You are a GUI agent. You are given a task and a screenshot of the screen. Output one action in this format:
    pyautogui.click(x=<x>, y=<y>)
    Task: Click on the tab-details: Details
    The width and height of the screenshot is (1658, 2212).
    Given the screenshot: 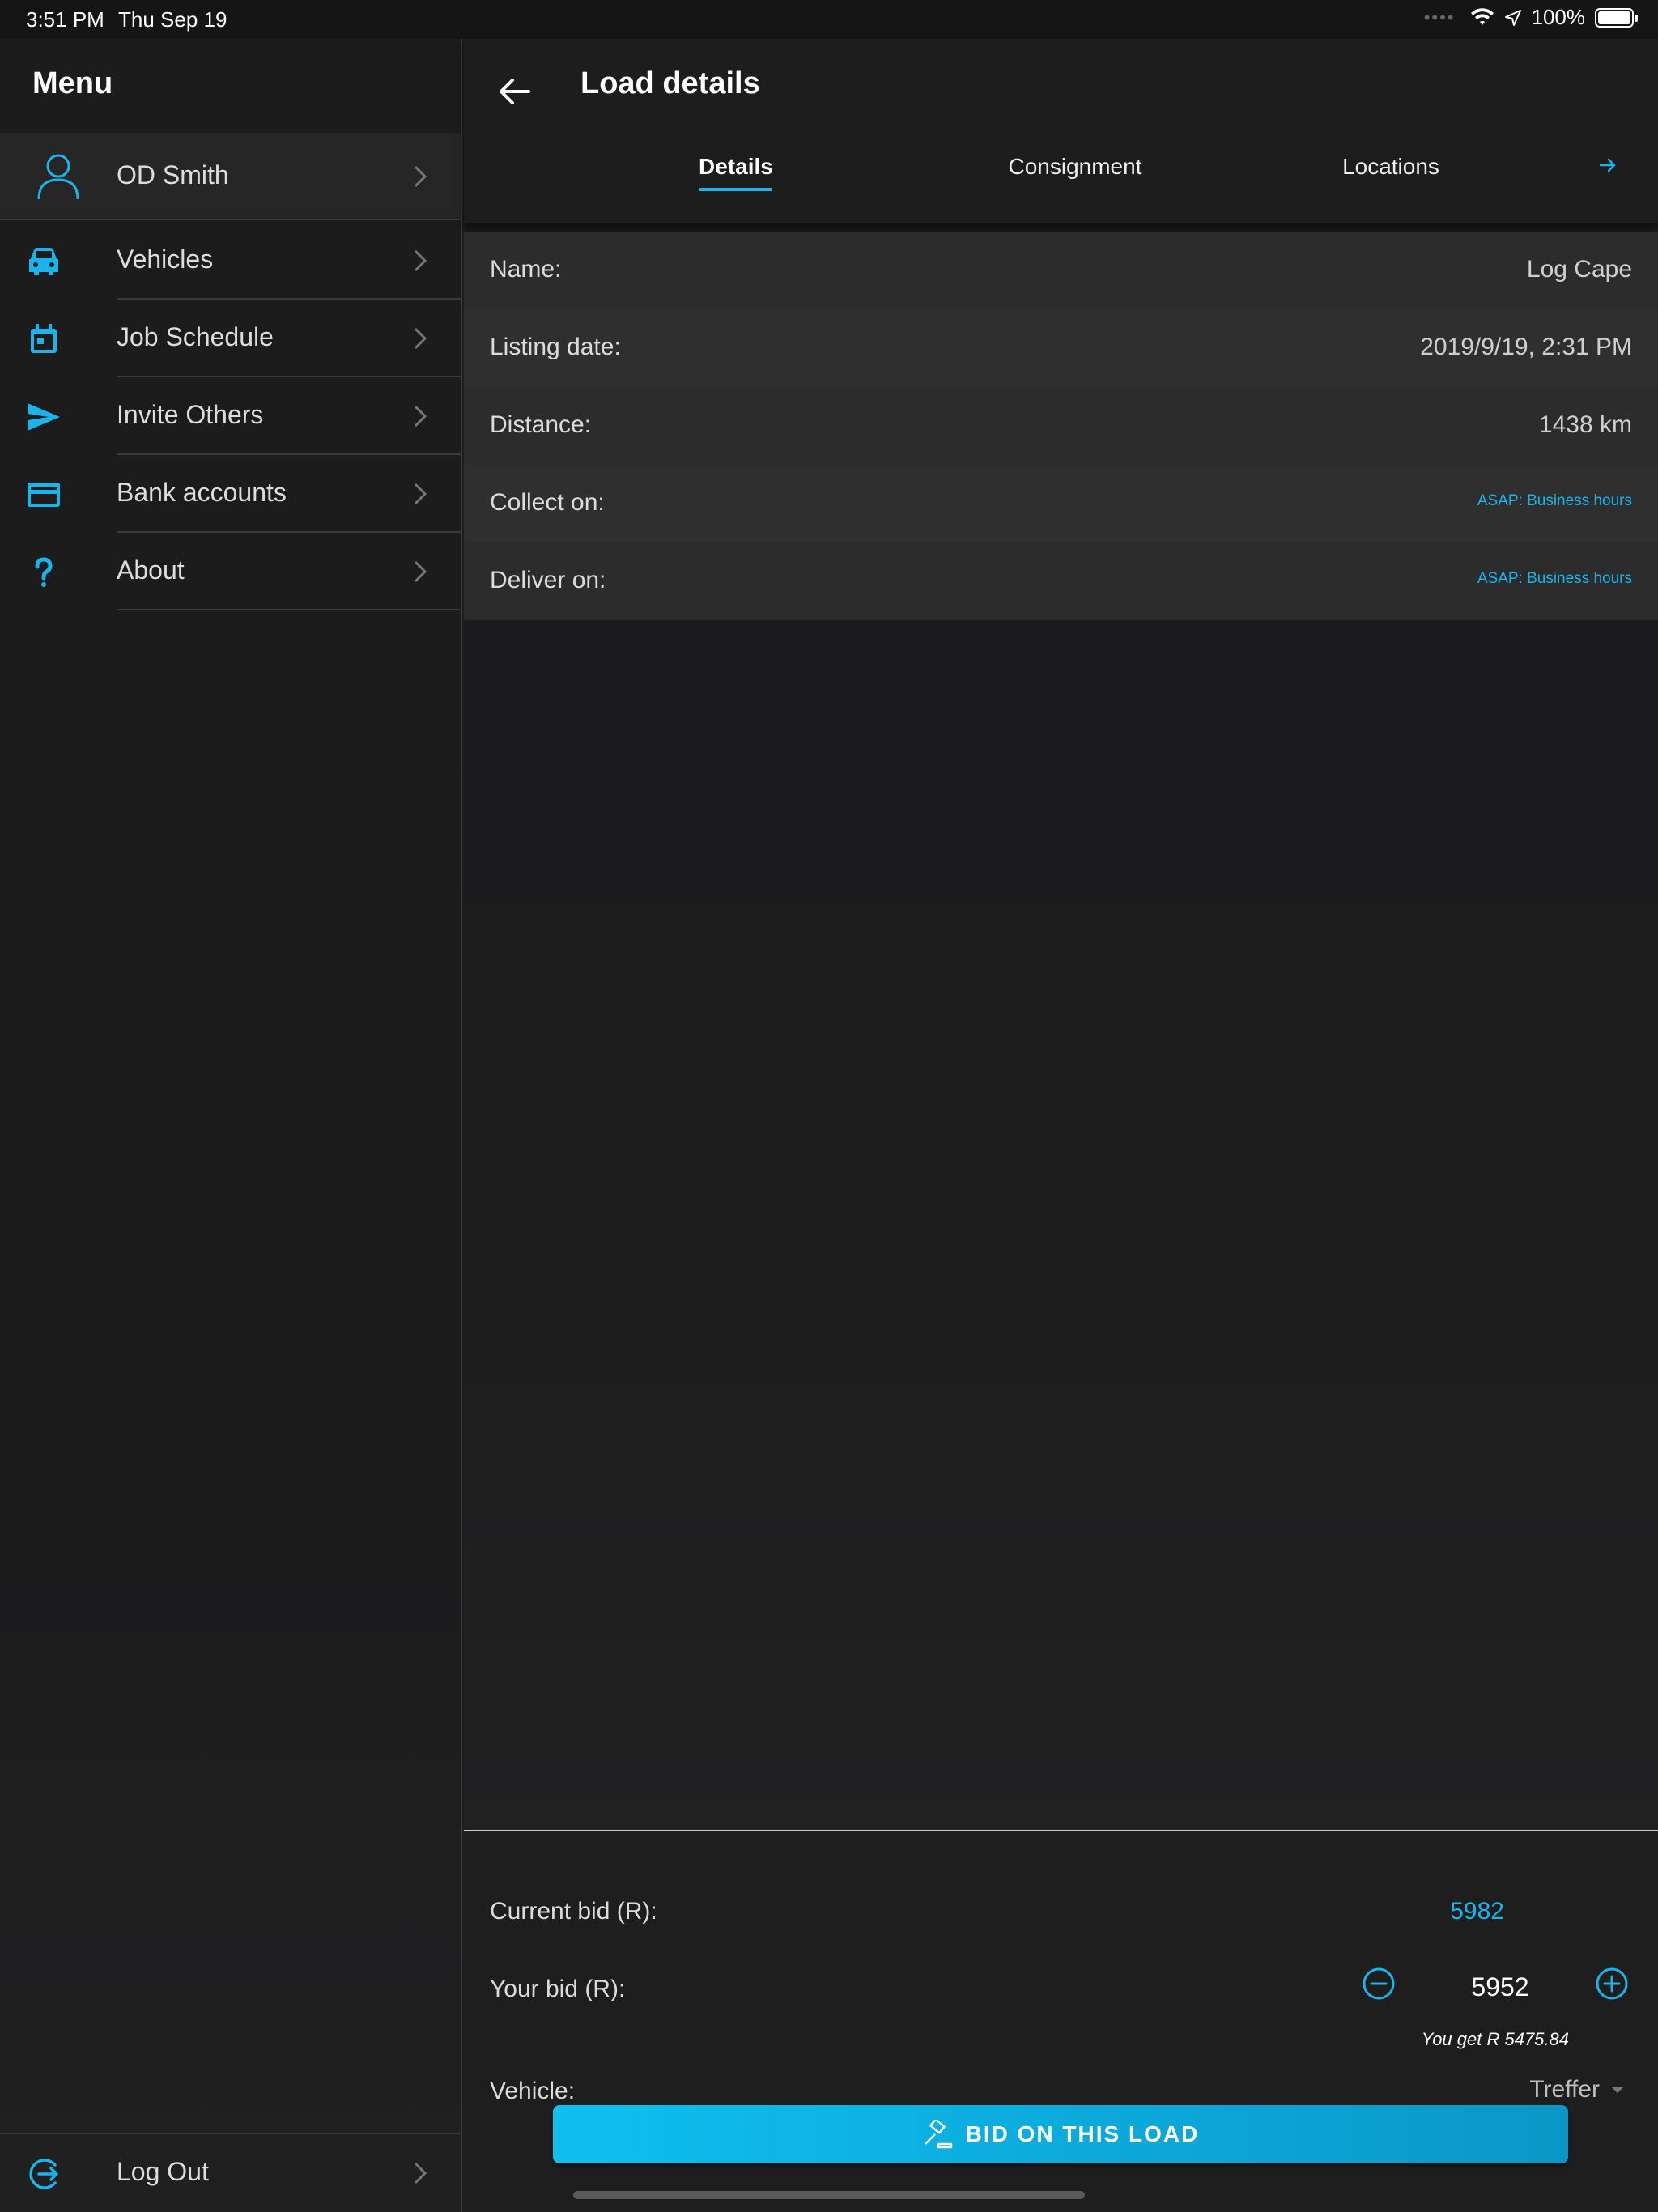 What is the action you would take?
    pyautogui.click(x=736, y=173)
    